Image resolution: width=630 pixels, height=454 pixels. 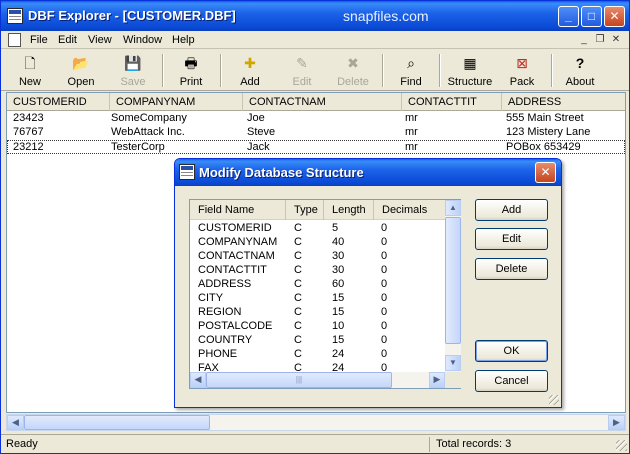 I want to click on dialog-resize-grip, so click(x=554, y=400).